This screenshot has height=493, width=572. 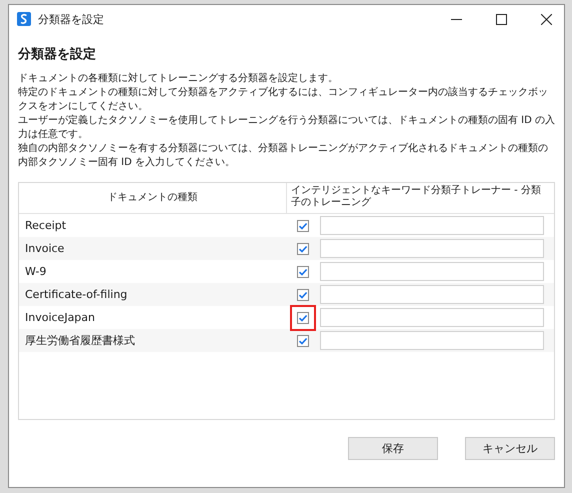 What do you see at coordinates (283, 100) in the screenshot?
I see `description-text: 特定のドキュメントの種類に対して分類器をアクティブ化するには、コンフィギュレーター内の該当するチェックボックスをオンにしてください。` at bounding box center [283, 100].